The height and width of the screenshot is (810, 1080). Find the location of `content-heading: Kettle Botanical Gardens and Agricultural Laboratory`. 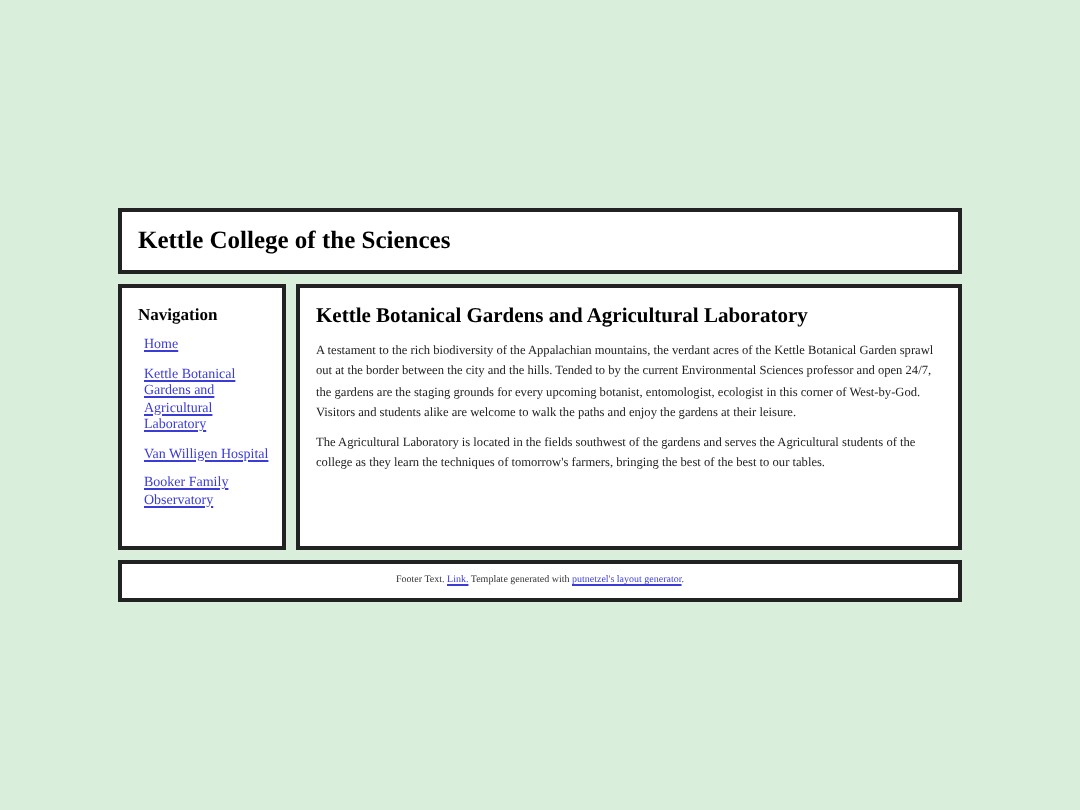

content-heading: Kettle Botanical Gardens and Agricultural Laboratory is located at coordinates (563, 317).